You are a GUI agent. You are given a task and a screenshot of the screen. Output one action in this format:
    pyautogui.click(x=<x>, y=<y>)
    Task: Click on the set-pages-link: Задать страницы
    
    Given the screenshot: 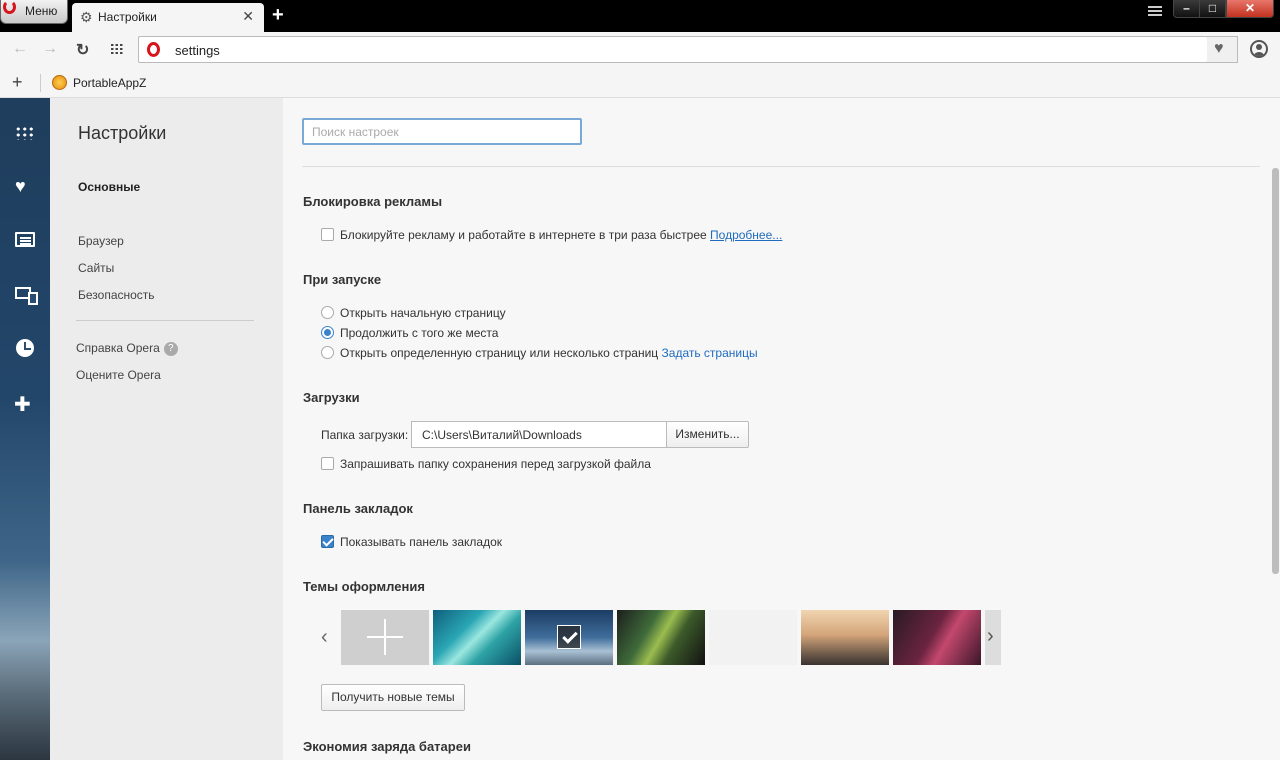 What is the action you would take?
    pyautogui.click(x=710, y=353)
    